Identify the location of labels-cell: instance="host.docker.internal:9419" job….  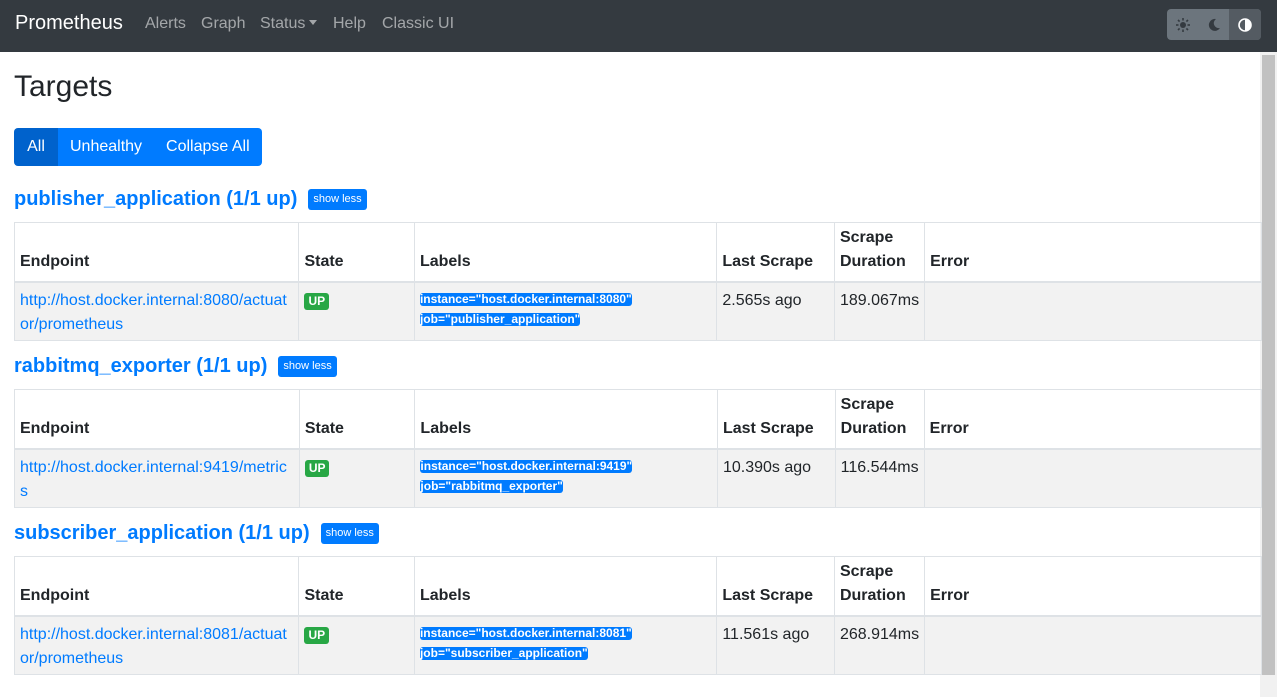
(566, 478).